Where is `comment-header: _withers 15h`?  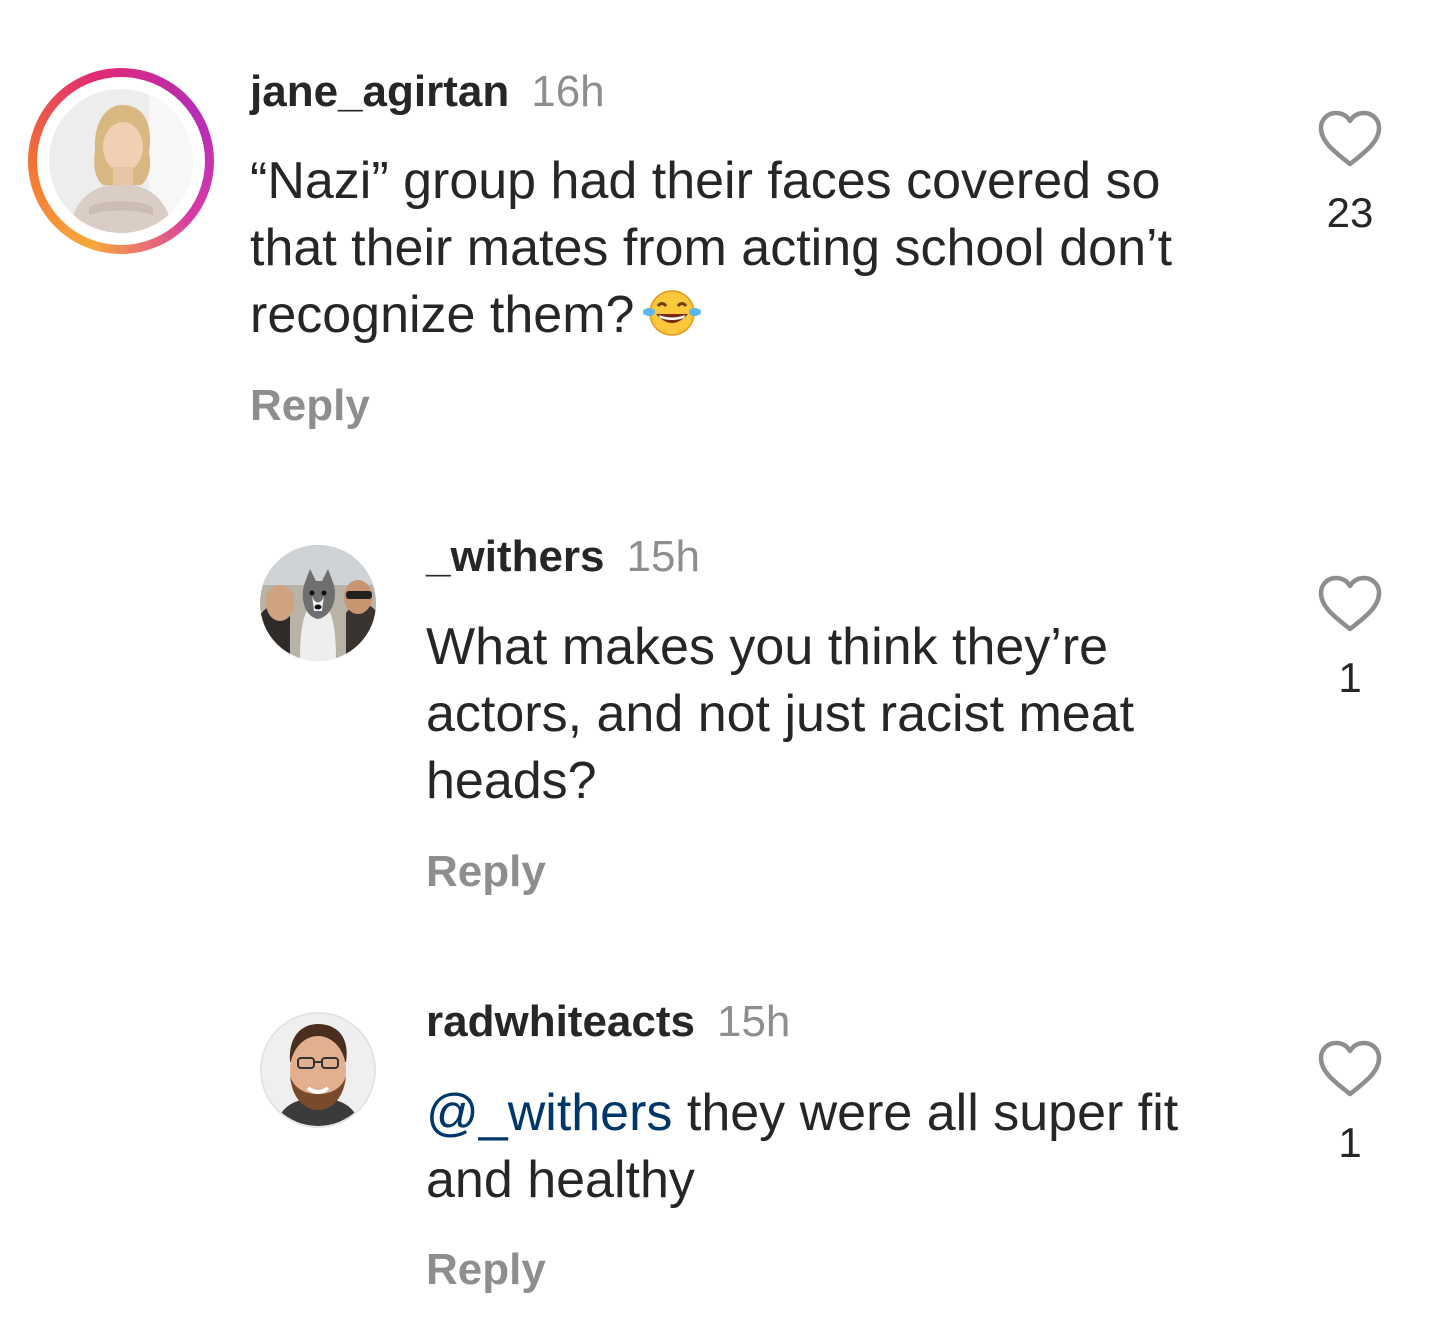 comment-header: _withers 15h is located at coordinates (563, 557).